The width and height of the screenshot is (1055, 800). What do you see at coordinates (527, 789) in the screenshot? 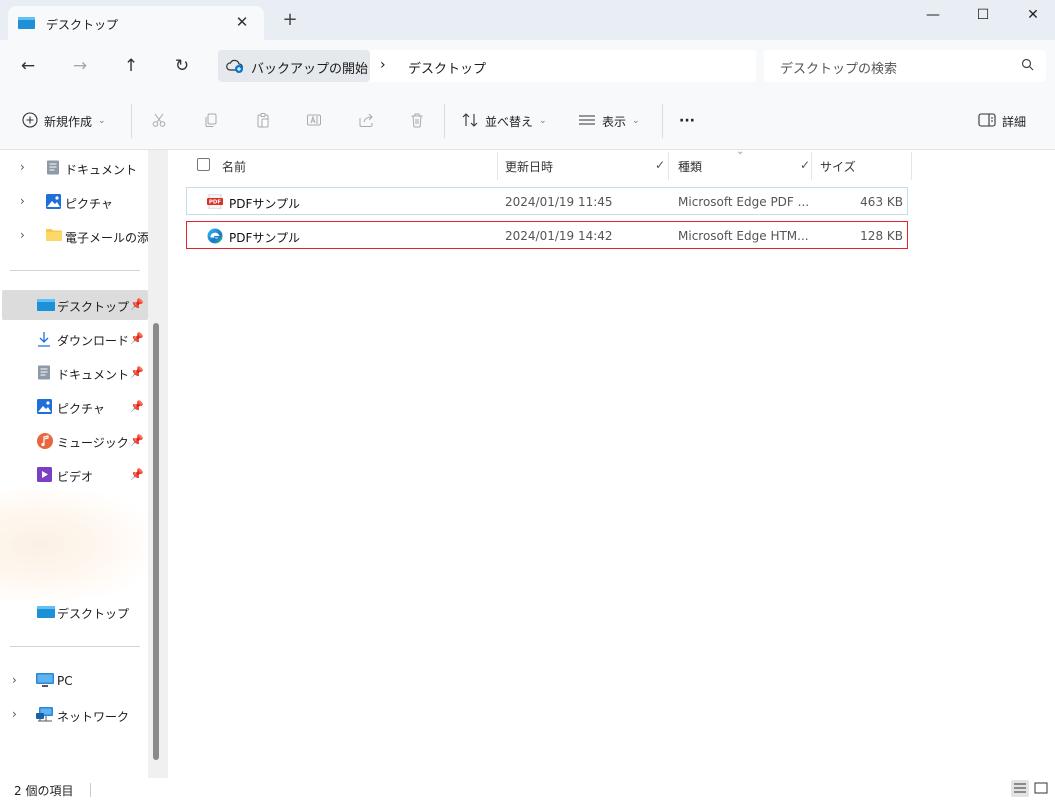
I see `status-bar: 2 個の項目` at bounding box center [527, 789].